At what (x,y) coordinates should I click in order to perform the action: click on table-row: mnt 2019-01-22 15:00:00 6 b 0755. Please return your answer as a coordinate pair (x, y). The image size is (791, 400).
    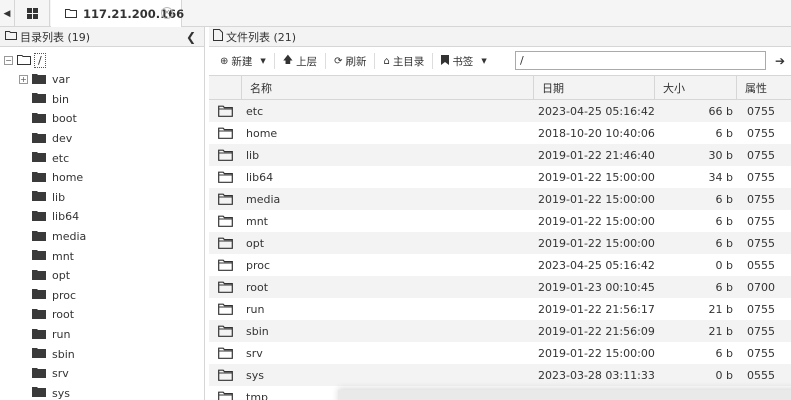
    Looking at the image, I should click on (500, 221).